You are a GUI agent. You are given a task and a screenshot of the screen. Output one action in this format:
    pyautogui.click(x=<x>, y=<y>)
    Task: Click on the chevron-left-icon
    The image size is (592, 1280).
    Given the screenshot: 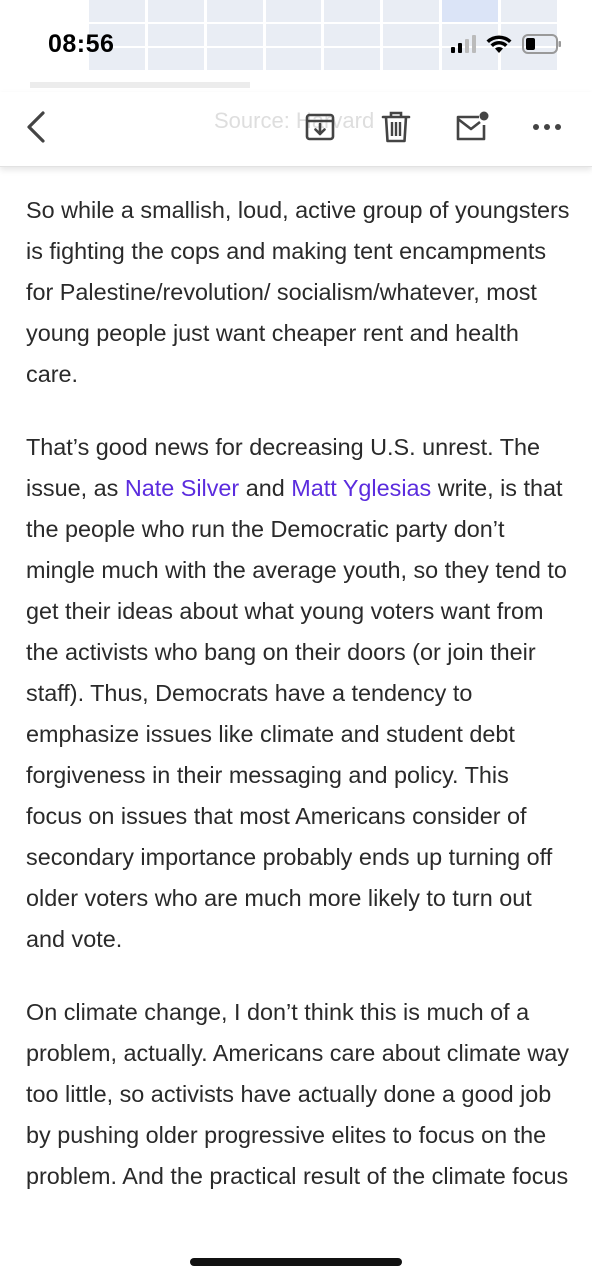 What is the action you would take?
    pyautogui.click(x=36, y=127)
    